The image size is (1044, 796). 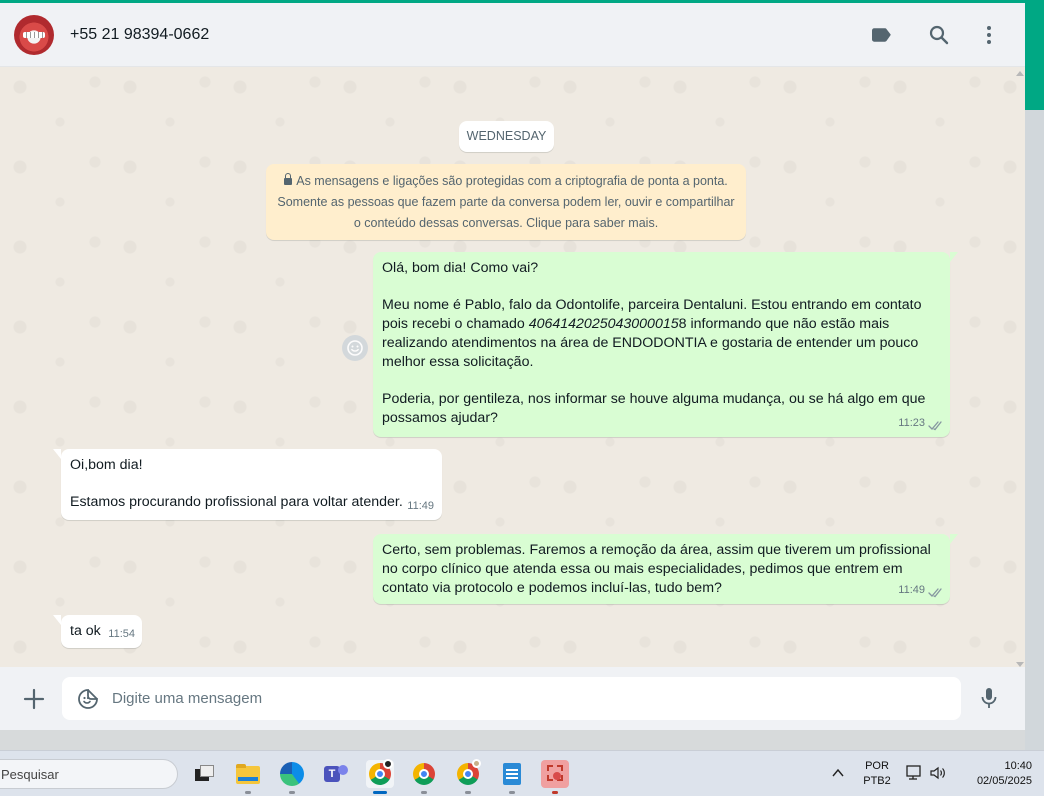 I want to click on network-icon, so click(x=915, y=773).